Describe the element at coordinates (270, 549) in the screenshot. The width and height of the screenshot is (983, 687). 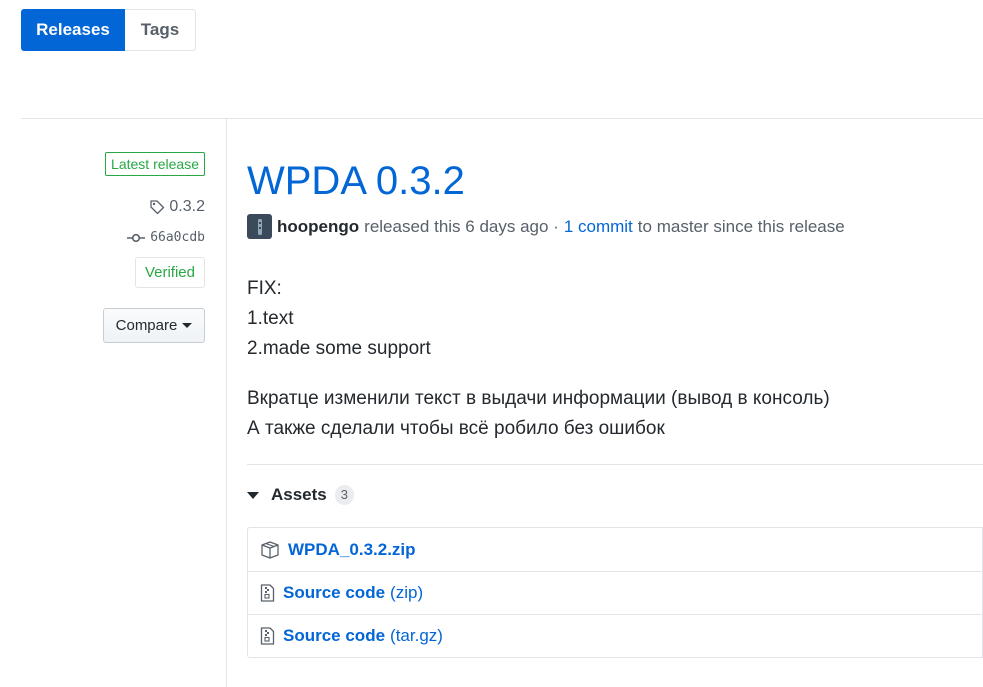
I see `package-icon` at that location.